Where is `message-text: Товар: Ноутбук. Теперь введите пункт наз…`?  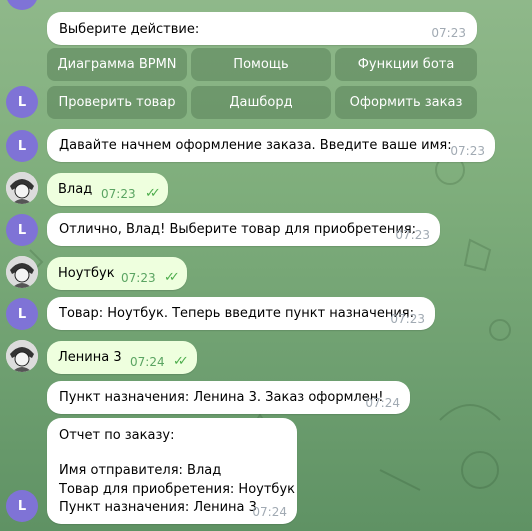 message-text: Товар: Ноутбук. Теперь введите пункт наз… is located at coordinates (236, 313).